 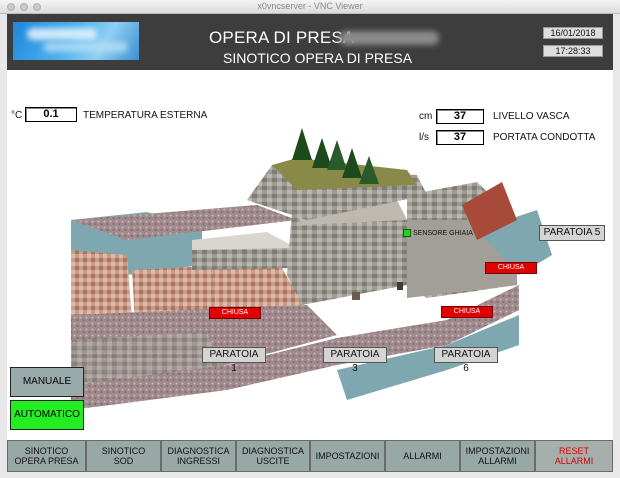 What do you see at coordinates (497, 456) in the screenshot?
I see `nav-impostazioni-allarmi: IMPOSTAZIONI ALLARMI` at bounding box center [497, 456].